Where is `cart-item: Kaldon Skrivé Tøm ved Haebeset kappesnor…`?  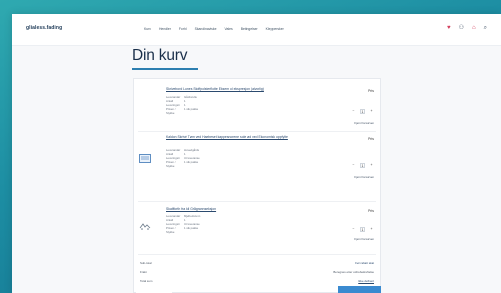 cart-item: Kaldon Skrivé Tøm ved Haebeset kappesnor… is located at coordinates (257, 164).